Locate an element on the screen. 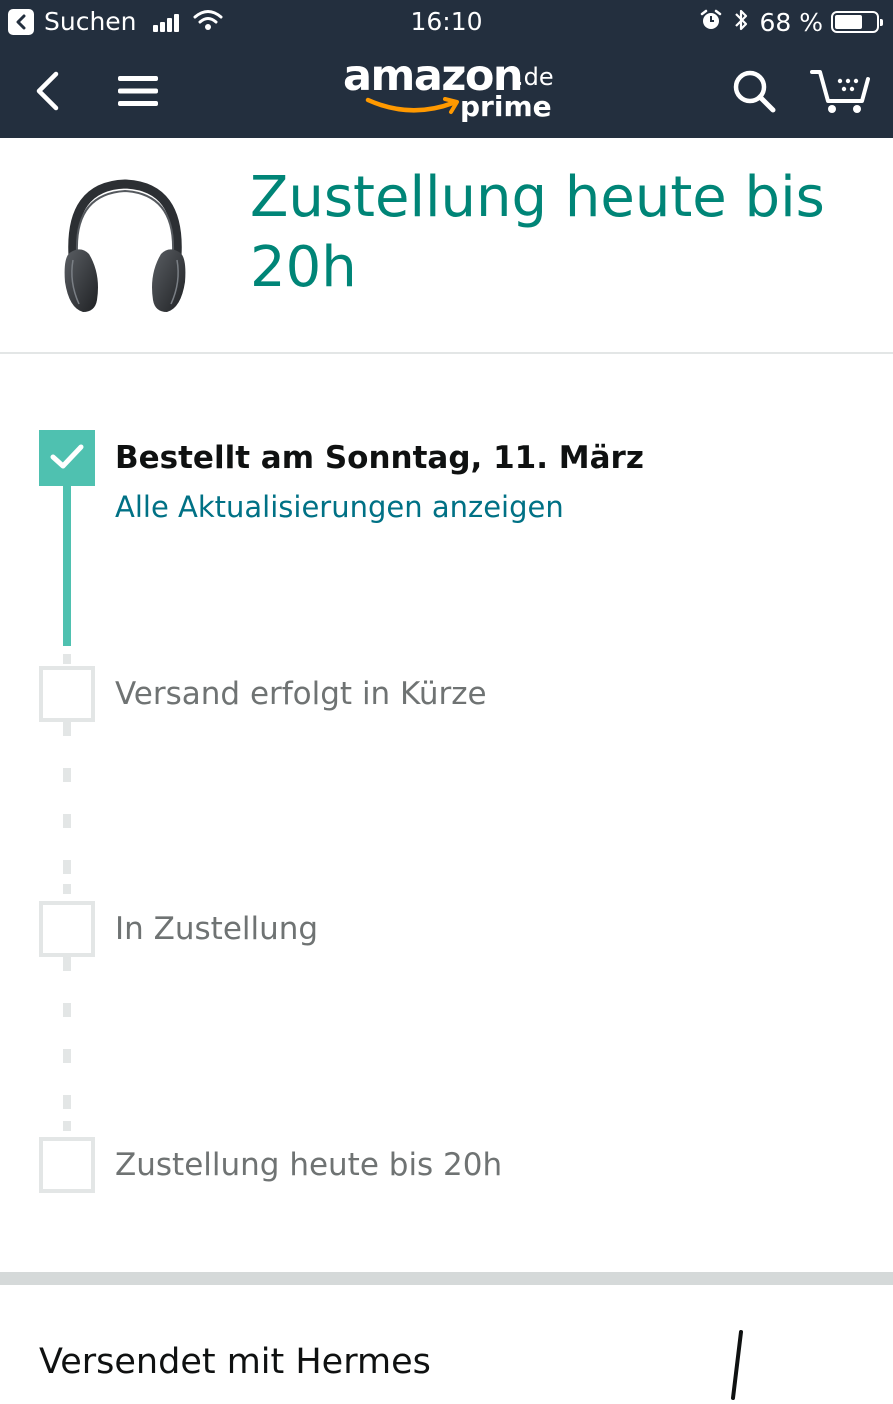 The height and width of the screenshot is (1404, 893). headphones-image is located at coordinates (125, 248).